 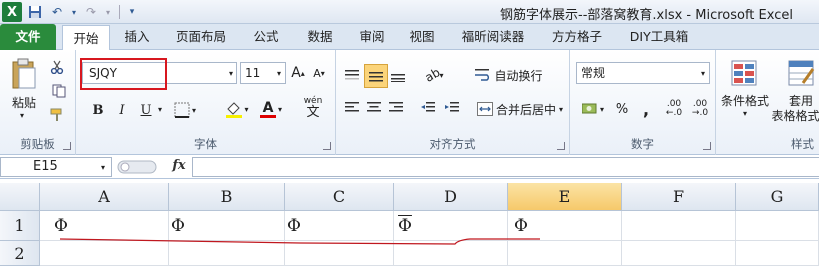 What do you see at coordinates (159, 73) in the screenshot?
I see `font-name-input: SJQY` at bounding box center [159, 73].